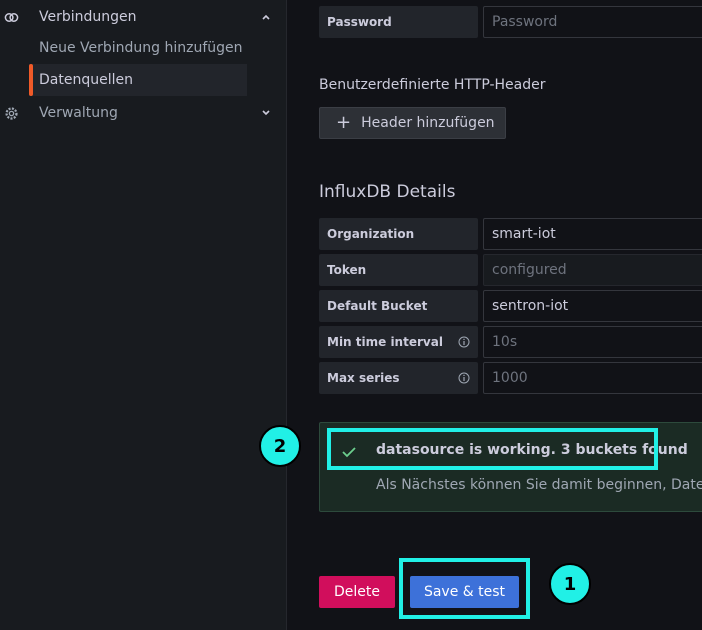 Image resolution: width=702 pixels, height=630 pixels. Describe the element at coordinates (78, 113) in the screenshot. I see `sidebar-section-label: Verwaltung` at that location.